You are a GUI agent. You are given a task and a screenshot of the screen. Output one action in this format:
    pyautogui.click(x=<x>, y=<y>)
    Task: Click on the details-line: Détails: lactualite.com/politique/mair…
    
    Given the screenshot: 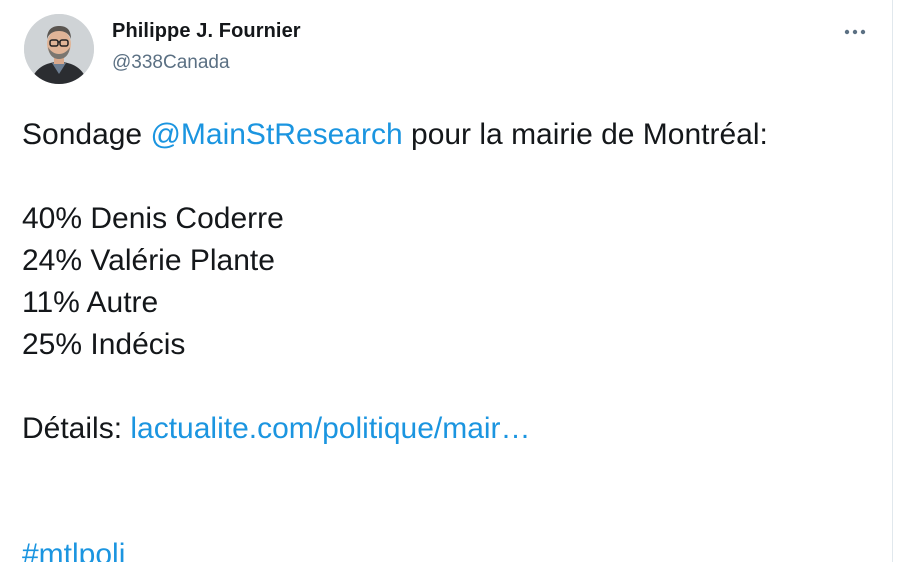 What is the action you would take?
    pyautogui.click(x=395, y=429)
    